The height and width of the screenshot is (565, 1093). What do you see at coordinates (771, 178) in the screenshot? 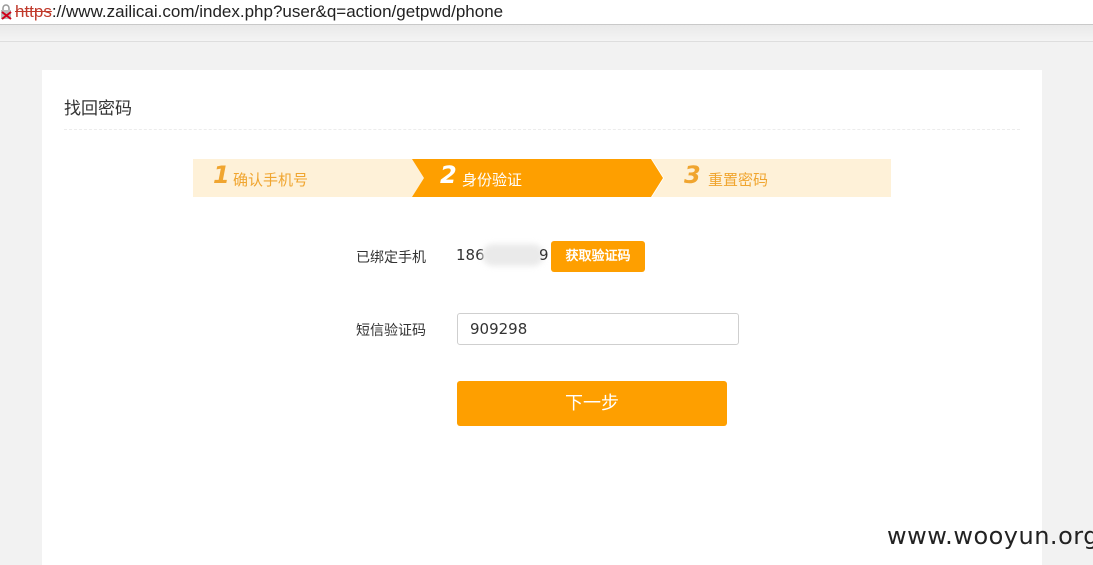
I see `step-3: 3 重置密码` at bounding box center [771, 178].